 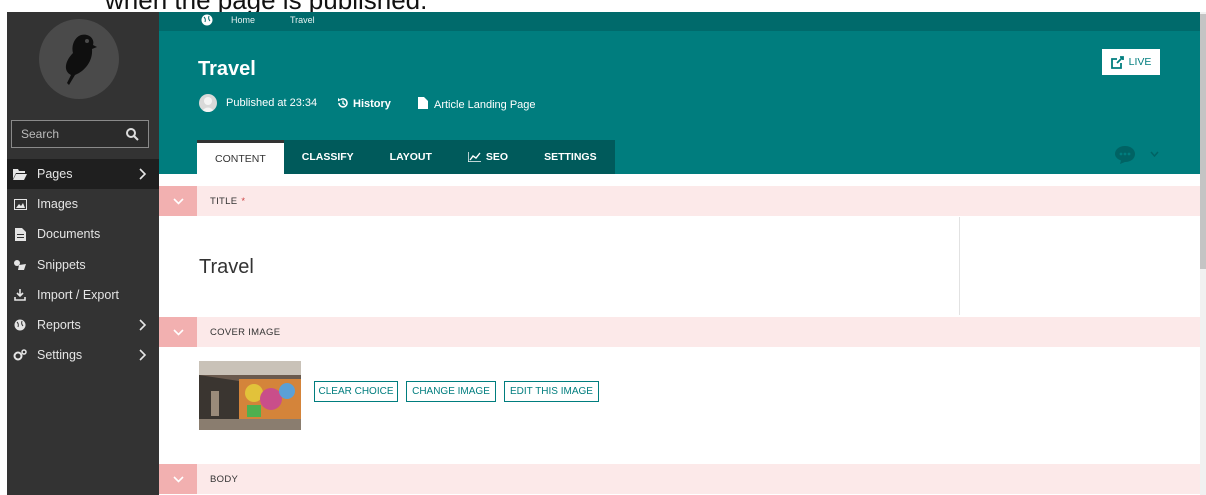 I want to click on tab-label: LAYOUT, so click(x=410, y=157).